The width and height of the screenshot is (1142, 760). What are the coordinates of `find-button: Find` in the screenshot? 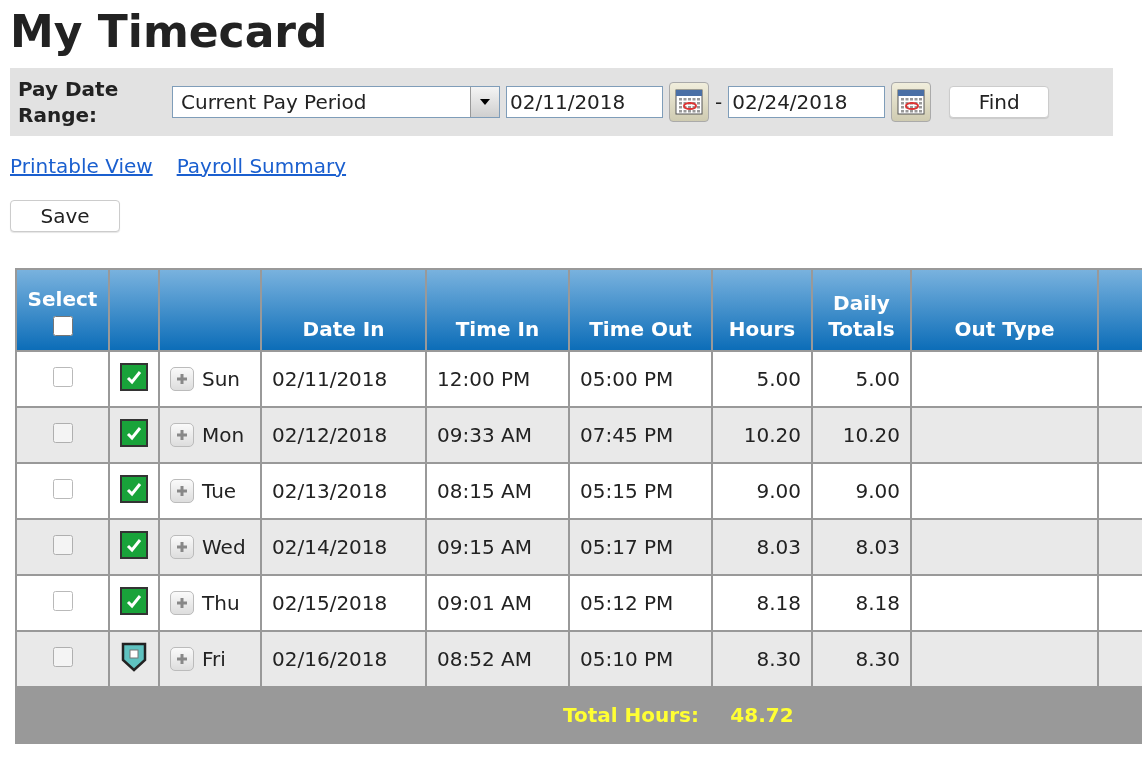 It's located at (999, 102).